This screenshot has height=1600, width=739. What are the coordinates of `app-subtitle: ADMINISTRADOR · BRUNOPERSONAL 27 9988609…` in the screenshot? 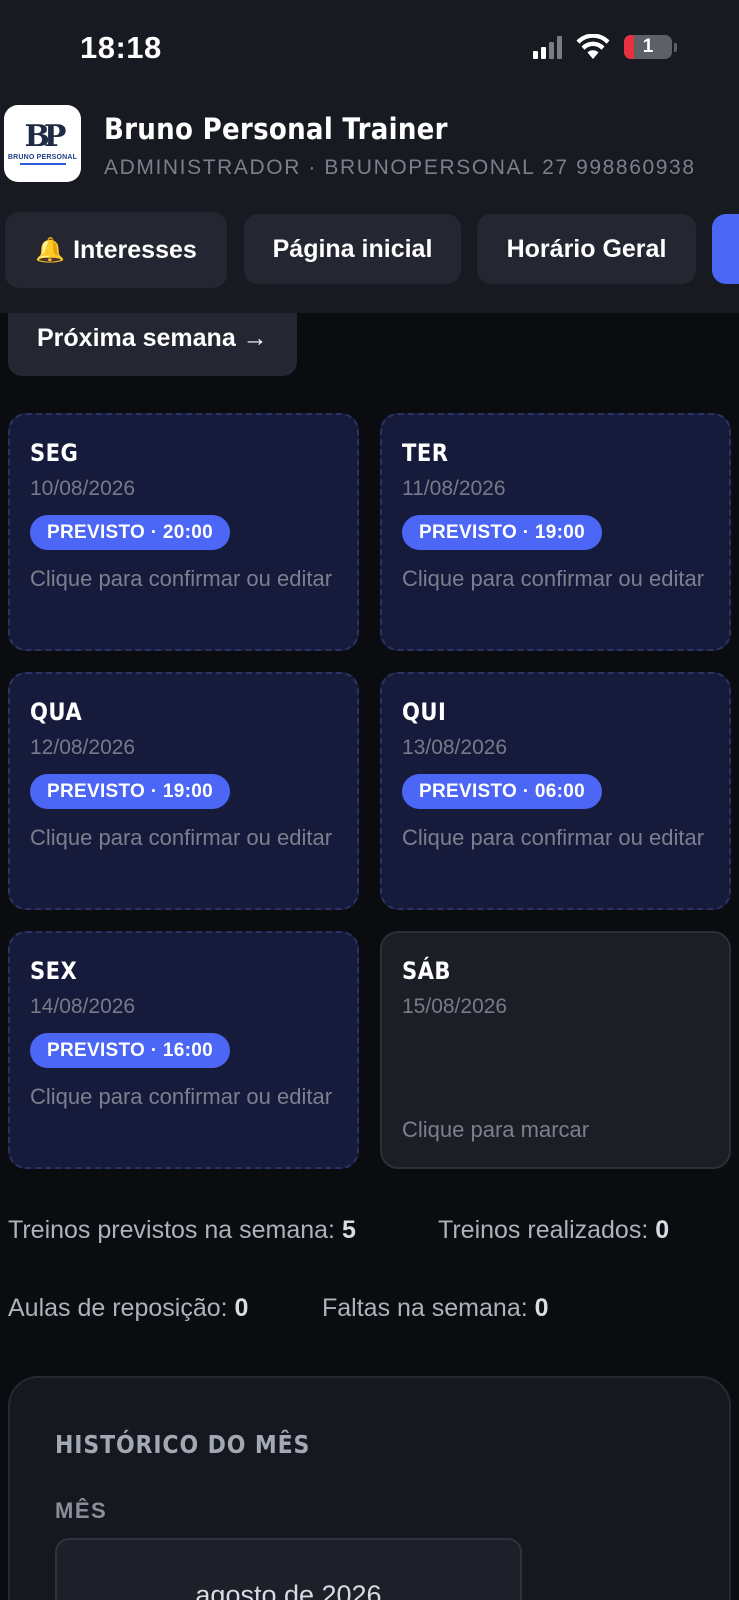 It's located at (400, 167).